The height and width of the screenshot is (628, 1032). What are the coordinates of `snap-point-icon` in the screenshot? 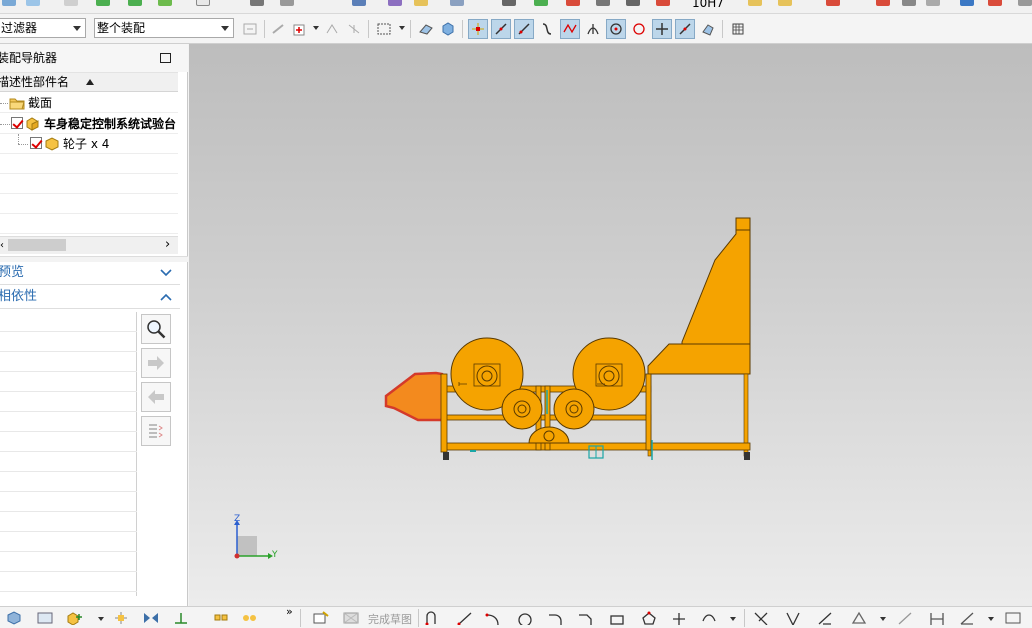 It's located at (662, 29).